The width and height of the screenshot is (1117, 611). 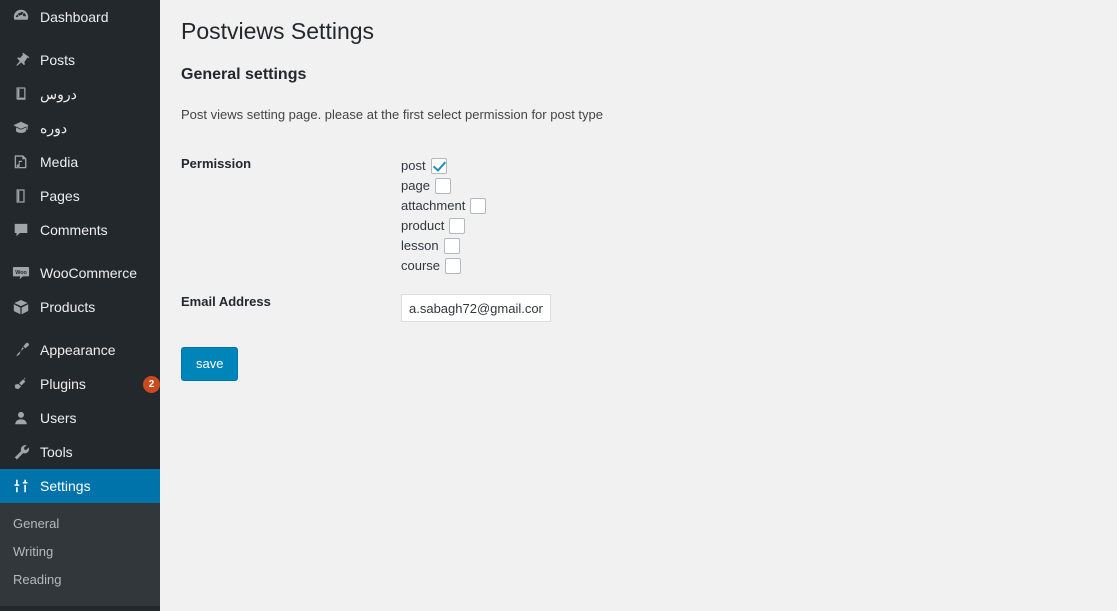 What do you see at coordinates (80, 452) in the screenshot?
I see `sidebar-item-tools: Tools` at bounding box center [80, 452].